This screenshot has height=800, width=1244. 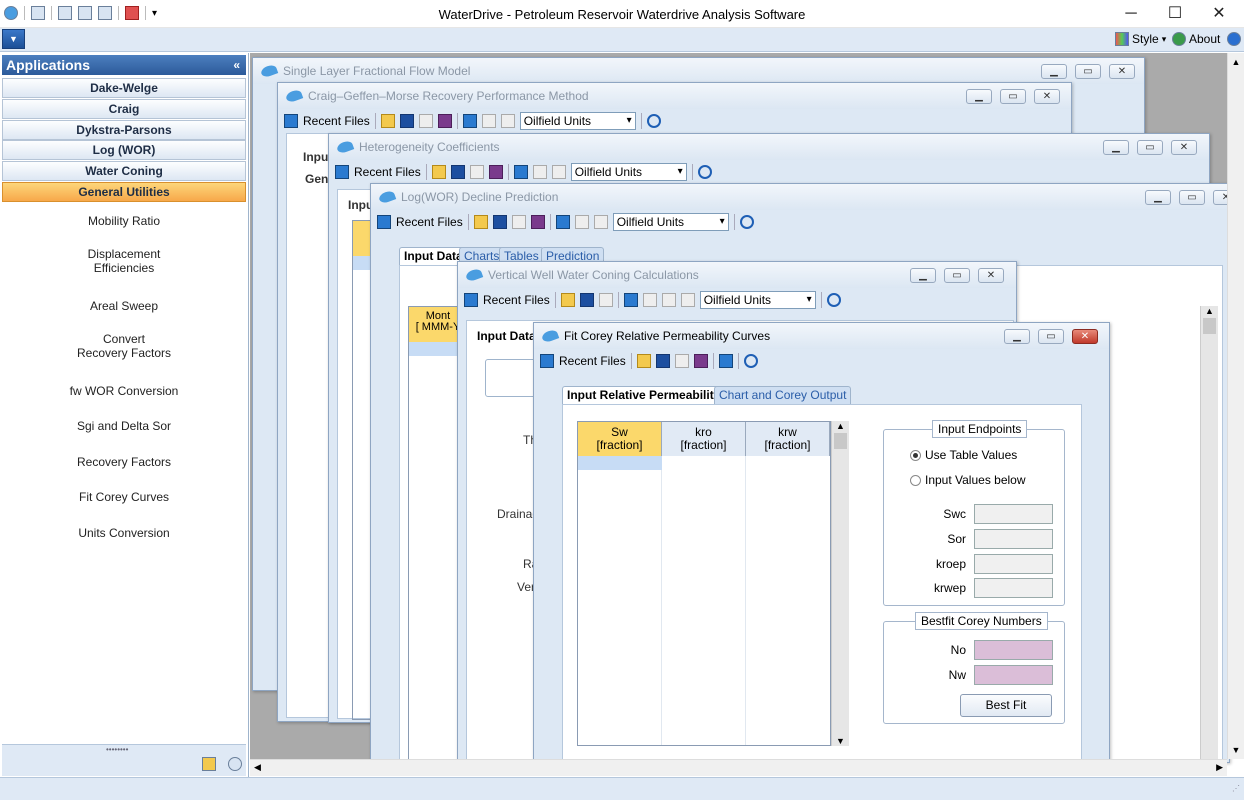 I want to click on scroll-right-icon: ▶, so click(x=1219, y=767).